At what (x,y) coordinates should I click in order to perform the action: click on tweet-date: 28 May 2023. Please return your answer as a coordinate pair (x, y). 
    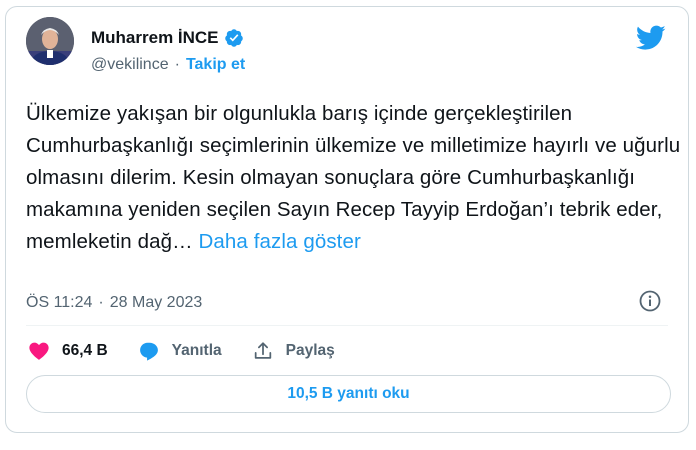
    Looking at the image, I should click on (156, 303).